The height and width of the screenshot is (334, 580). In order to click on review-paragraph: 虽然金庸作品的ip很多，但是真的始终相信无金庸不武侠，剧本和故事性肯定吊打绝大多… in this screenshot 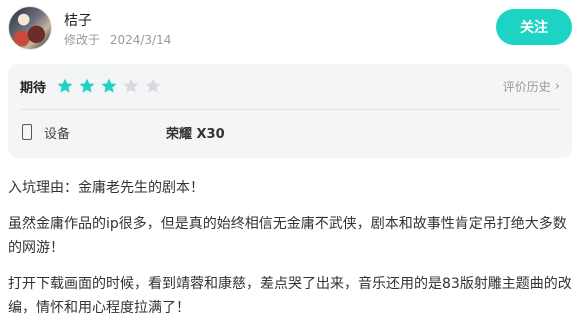, I will do `click(287, 236)`.